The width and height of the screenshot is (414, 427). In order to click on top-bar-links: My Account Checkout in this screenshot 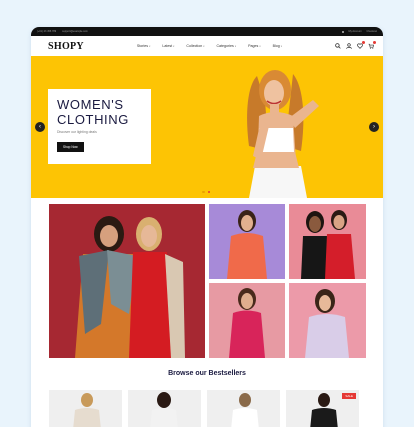, I will do `click(359, 31)`.